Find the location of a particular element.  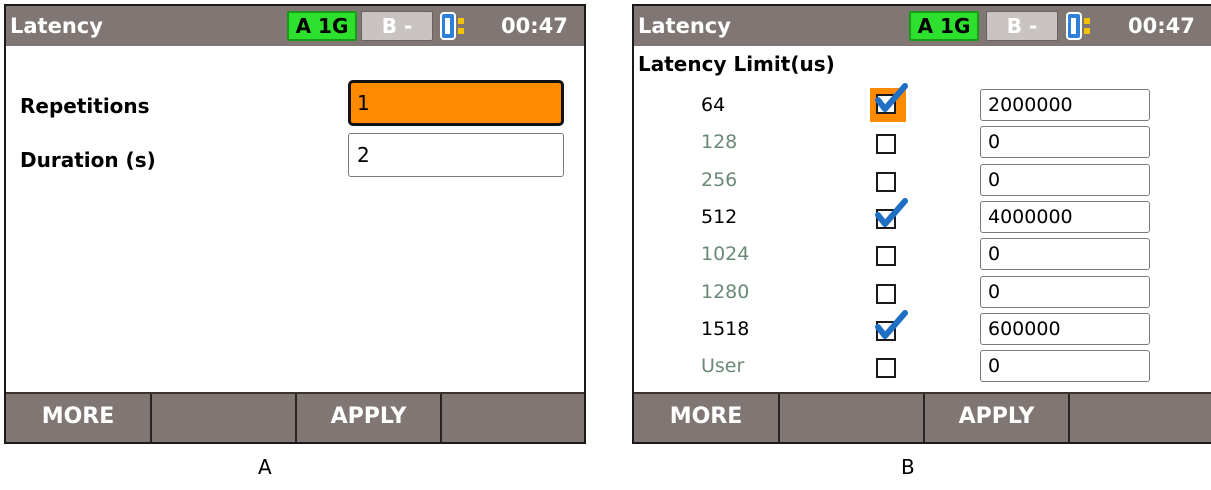

latency-limit-row: 512 4000000 is located at coordinates (922, 215).